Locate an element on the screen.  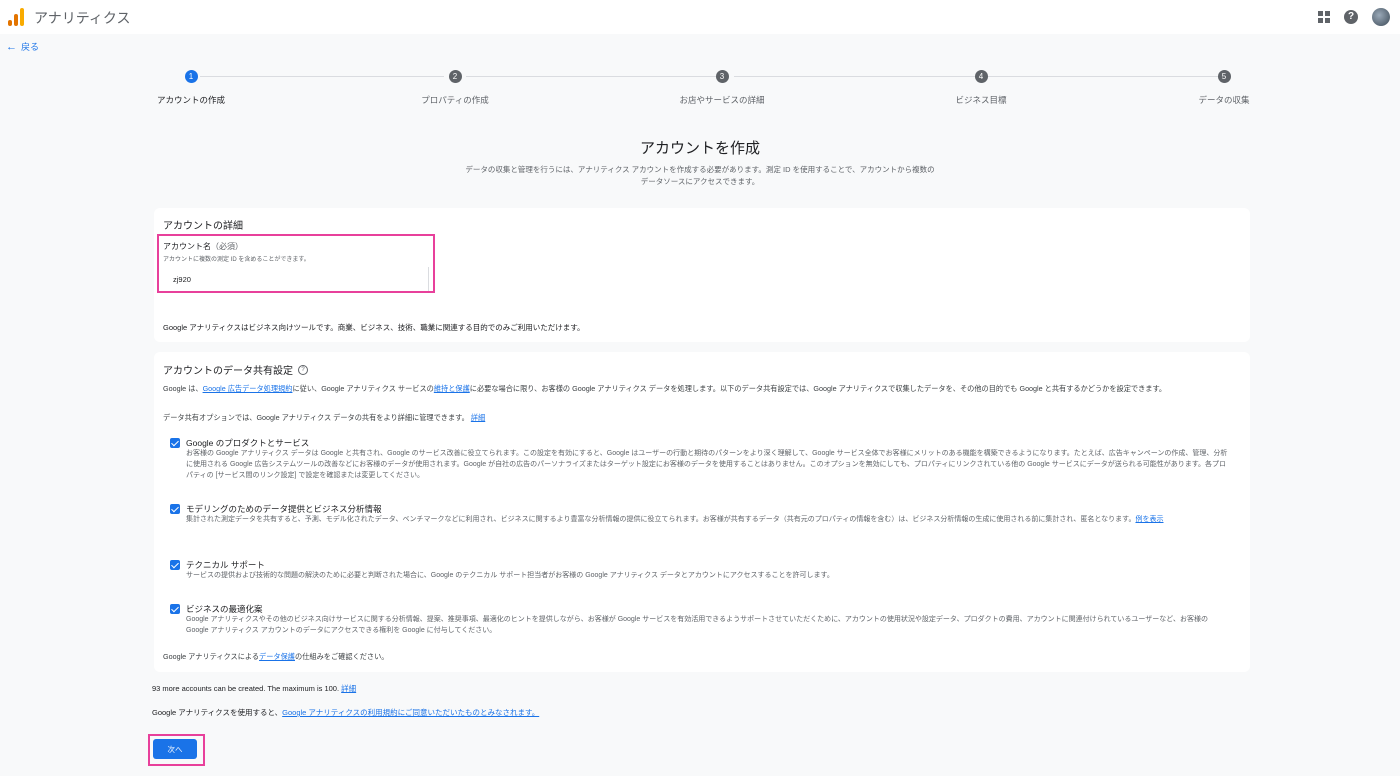
step-business-objectives: 4 ビジネス目標 is located at coordinates (981, 88).